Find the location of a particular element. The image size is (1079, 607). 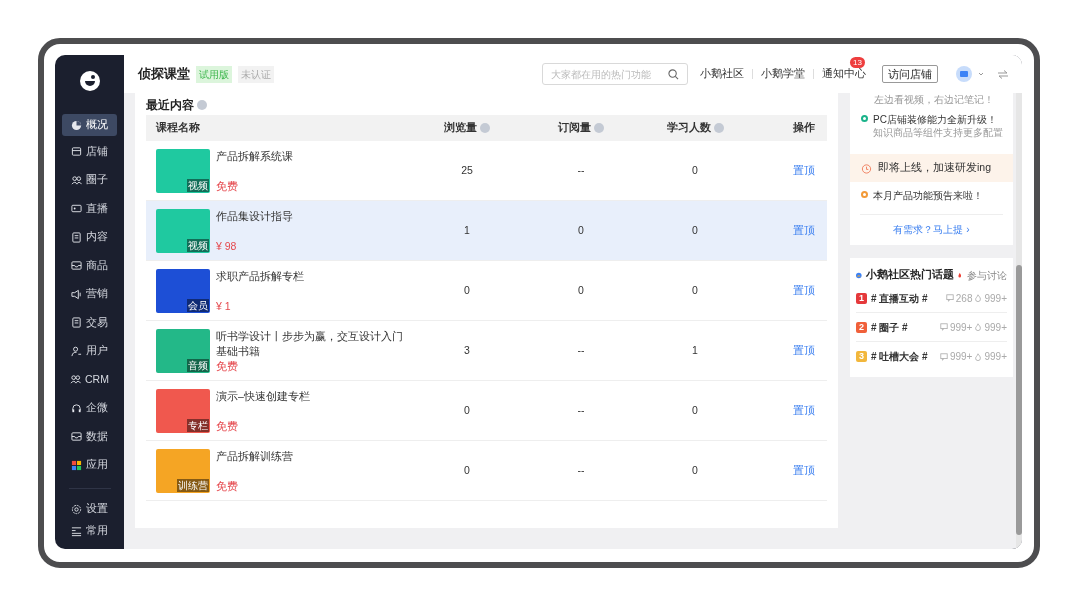

topic-link: # 直播互动 # is located at coordinates (908, 298).